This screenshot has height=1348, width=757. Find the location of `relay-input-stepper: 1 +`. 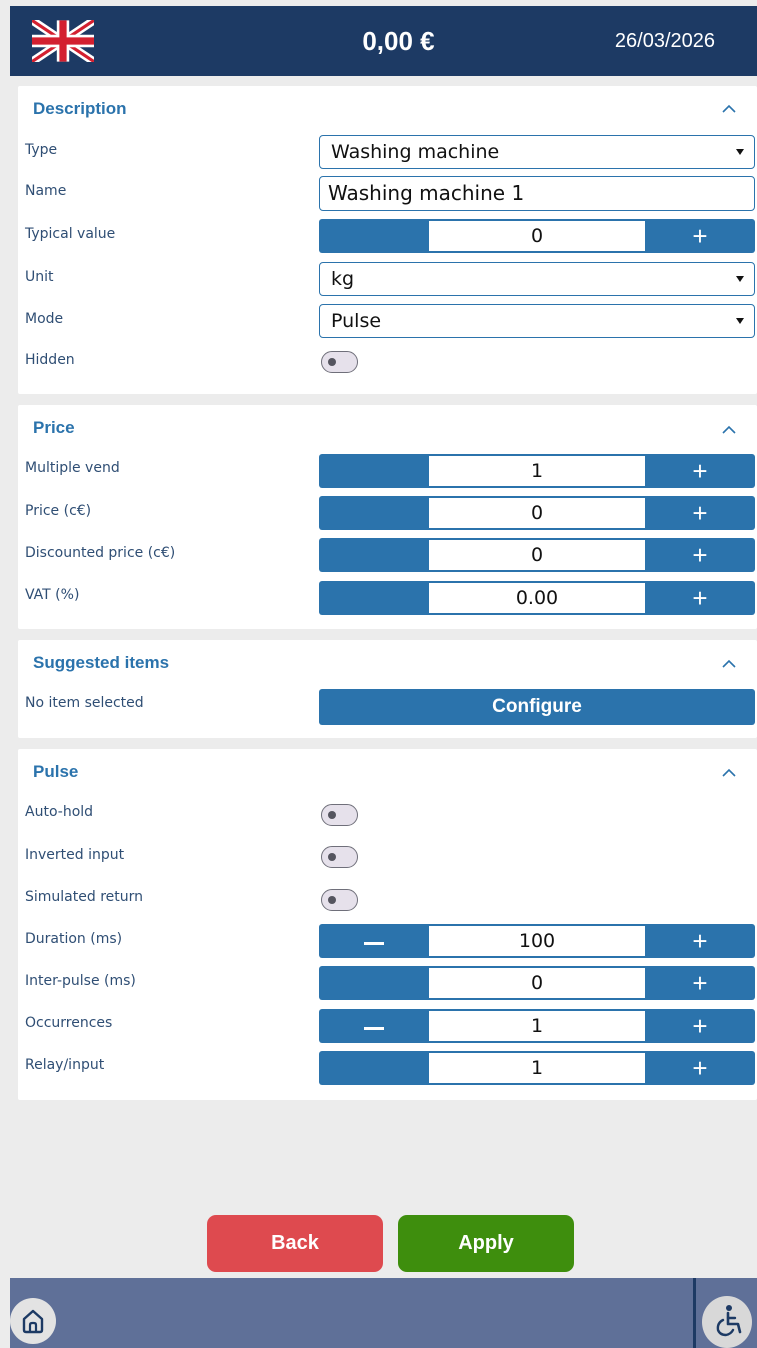

relay-input-stepper: 1 + is located at coordinates (537, 1068).